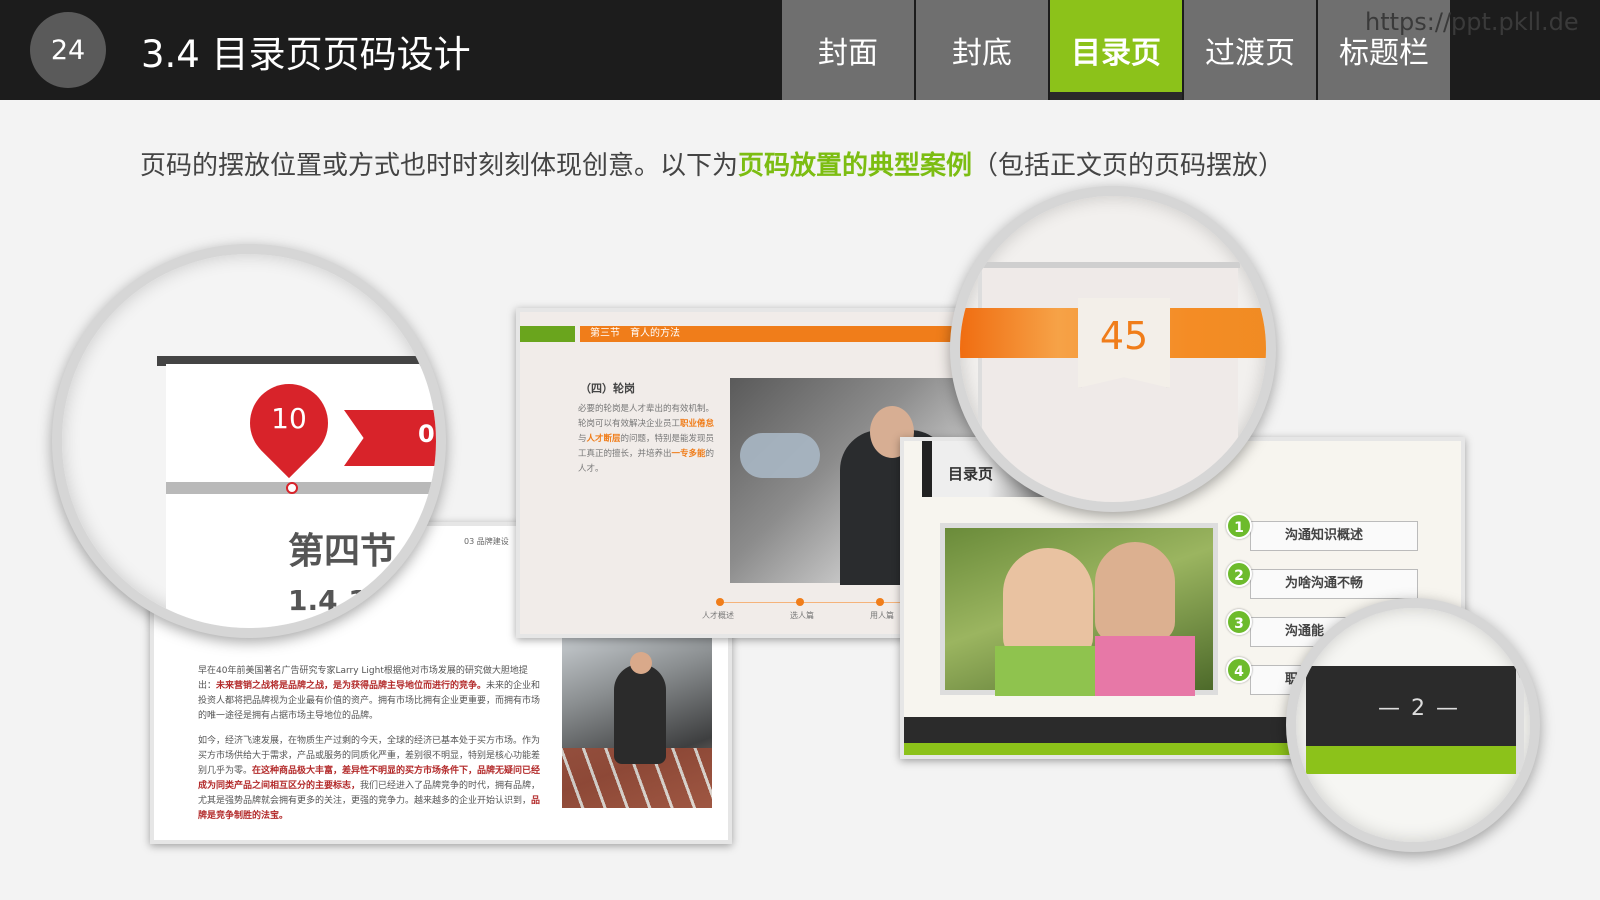  Describe the element at coordinates (301, 488) in the screenshot. I see `divider-line` at that location.